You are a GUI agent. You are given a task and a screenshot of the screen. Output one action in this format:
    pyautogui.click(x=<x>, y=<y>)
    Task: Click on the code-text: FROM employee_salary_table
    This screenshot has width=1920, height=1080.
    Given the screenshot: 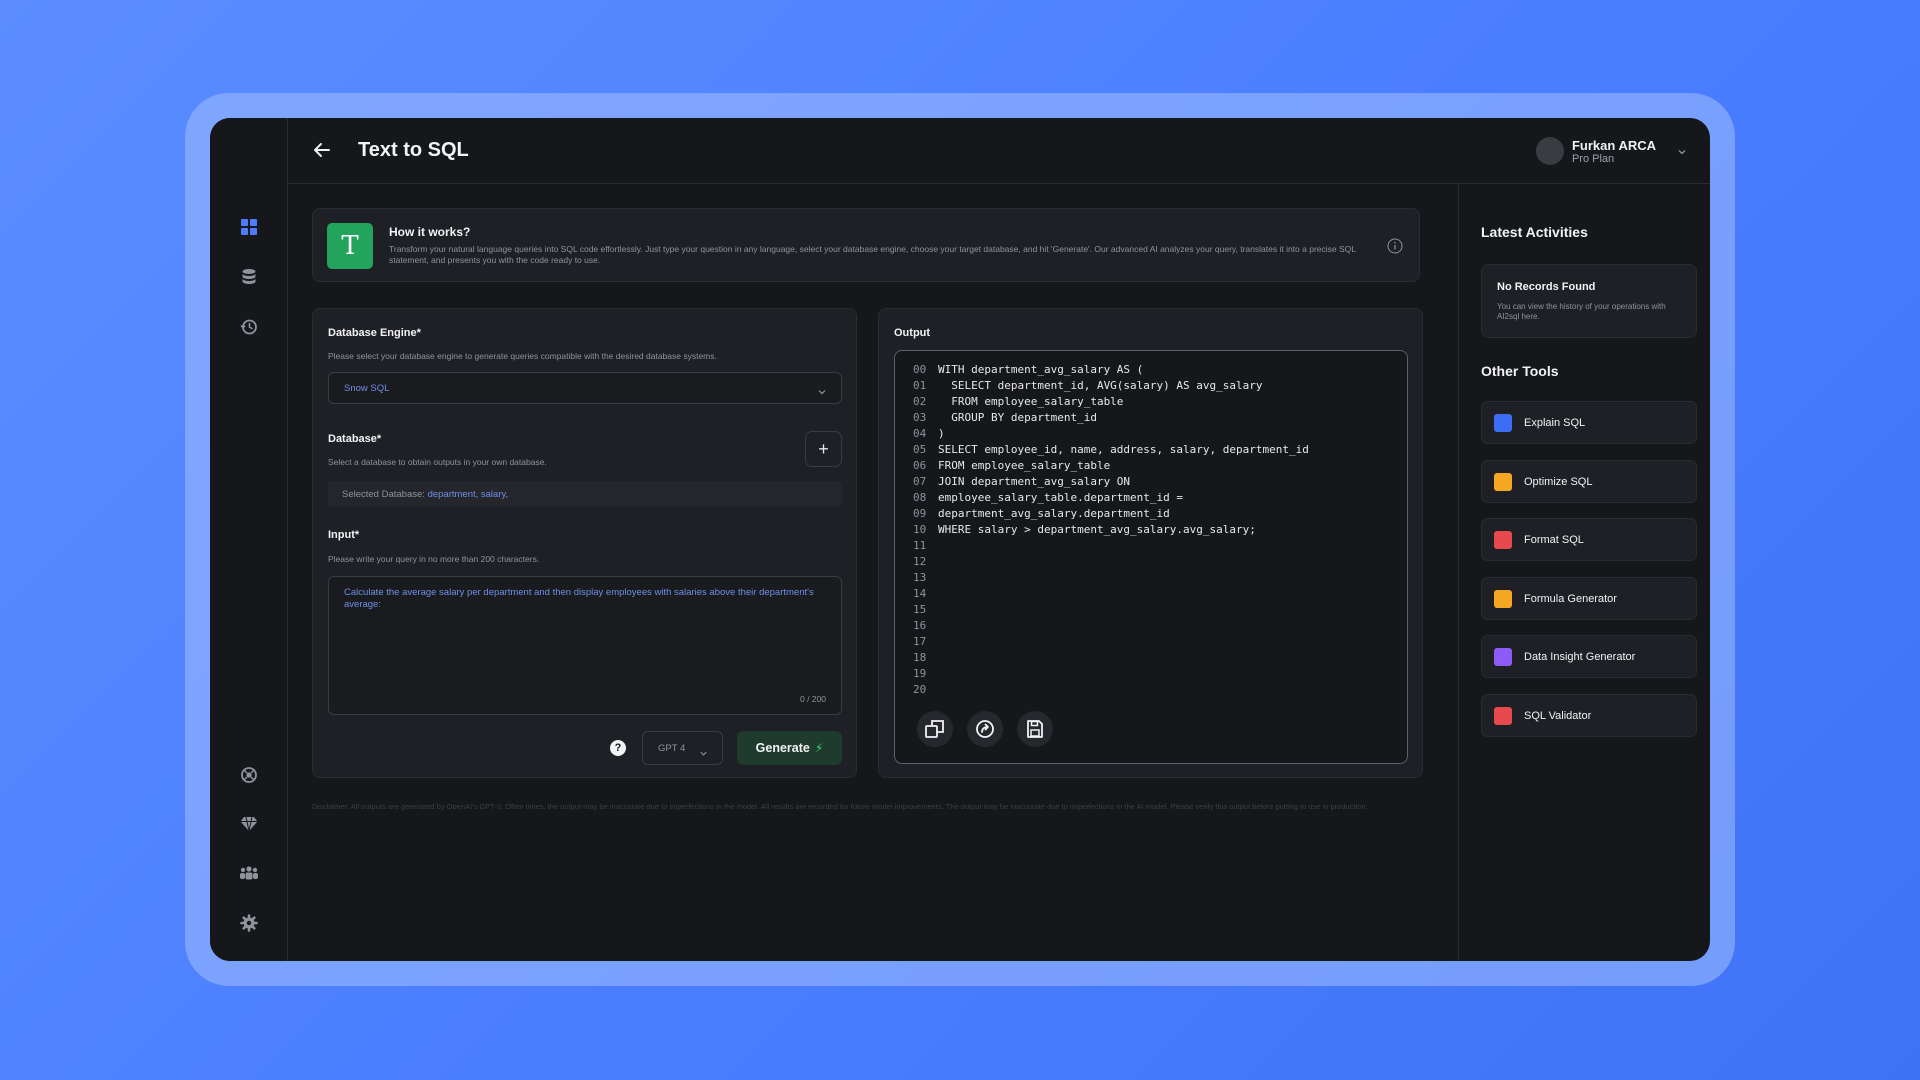 What is the action you would take?
    pyautogui.click(x=1024, y=465)
    